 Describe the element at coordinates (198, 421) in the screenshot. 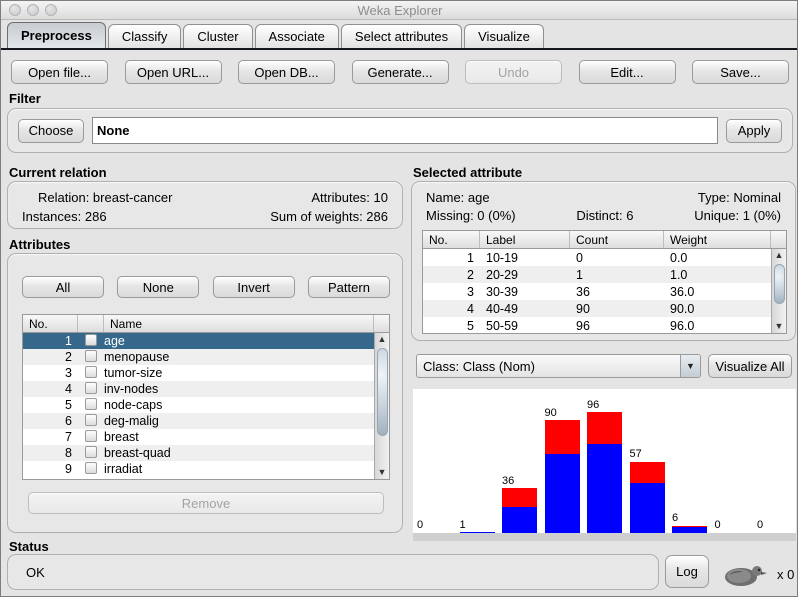

I see `attribute-row-deg-malig: 6 deg-malig` at that location.